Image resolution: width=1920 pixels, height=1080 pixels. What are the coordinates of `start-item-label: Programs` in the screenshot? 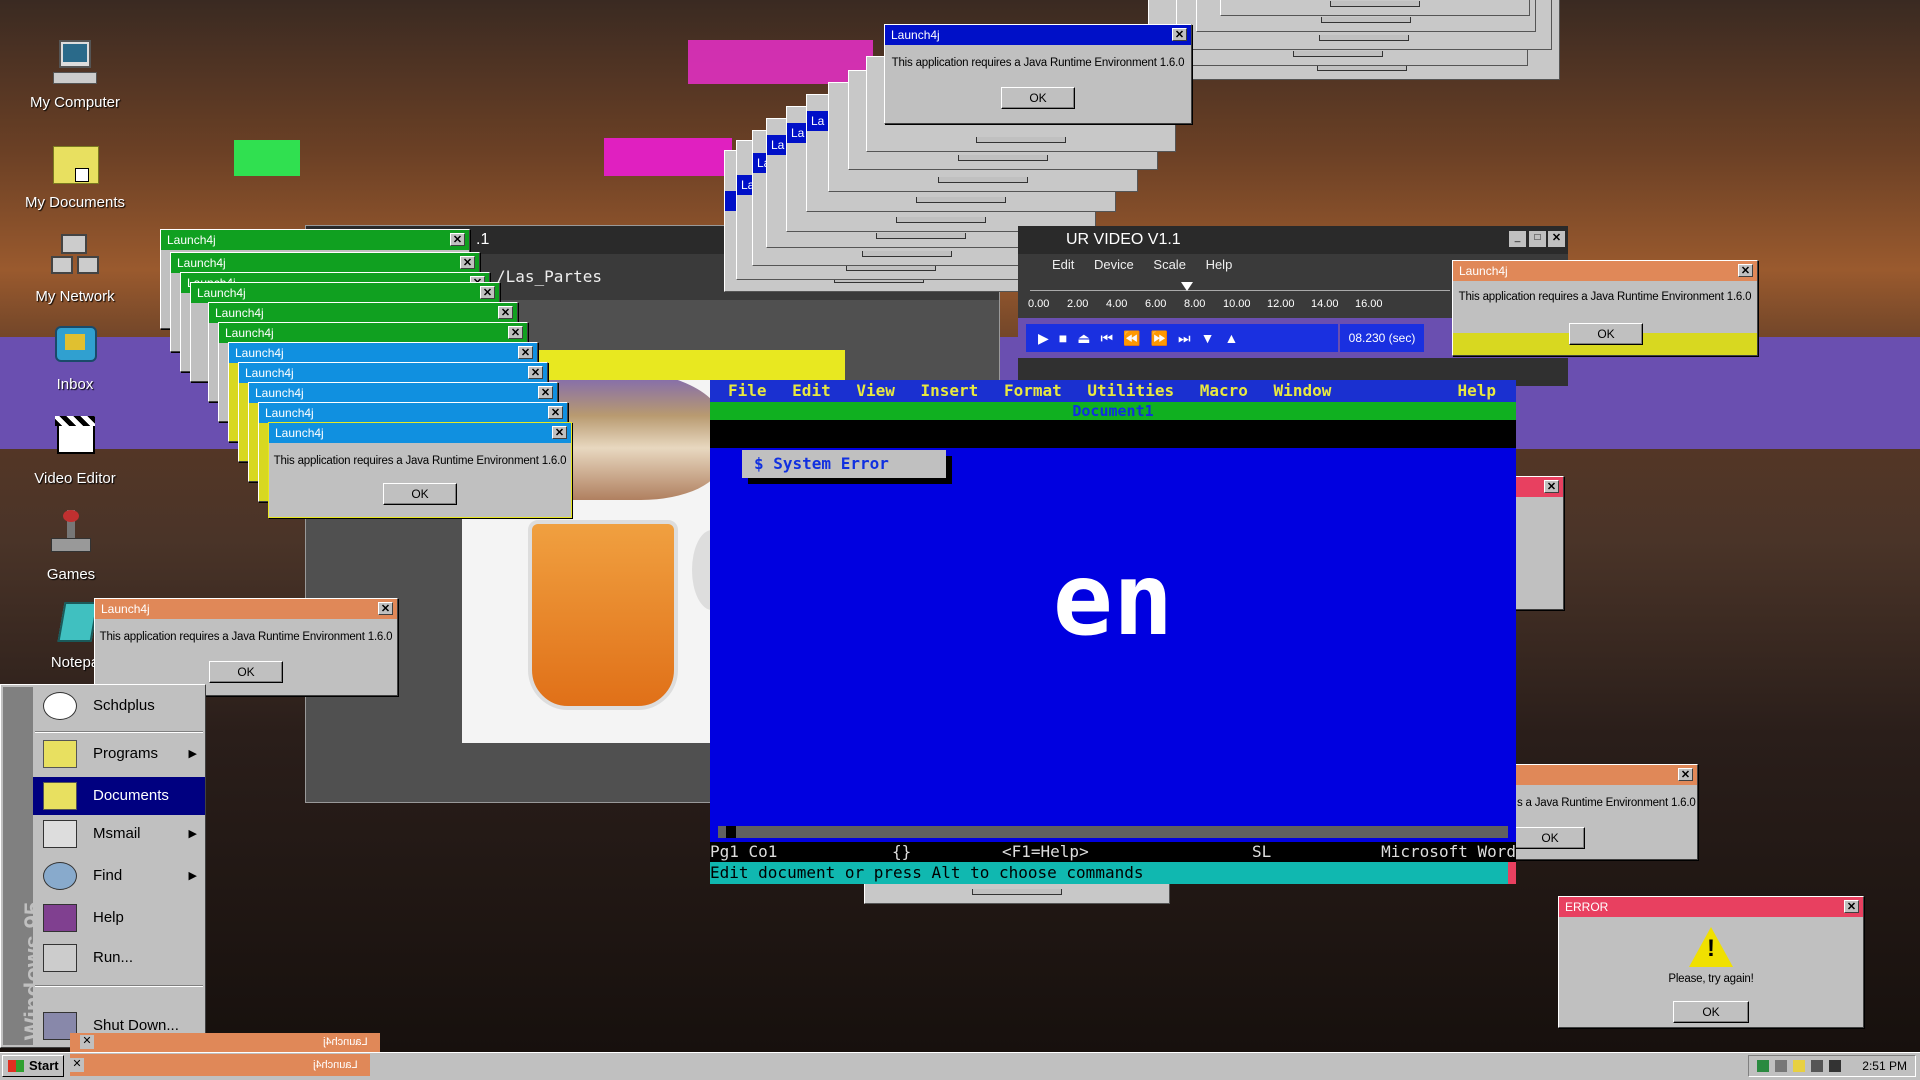 It's located at (126, 753).